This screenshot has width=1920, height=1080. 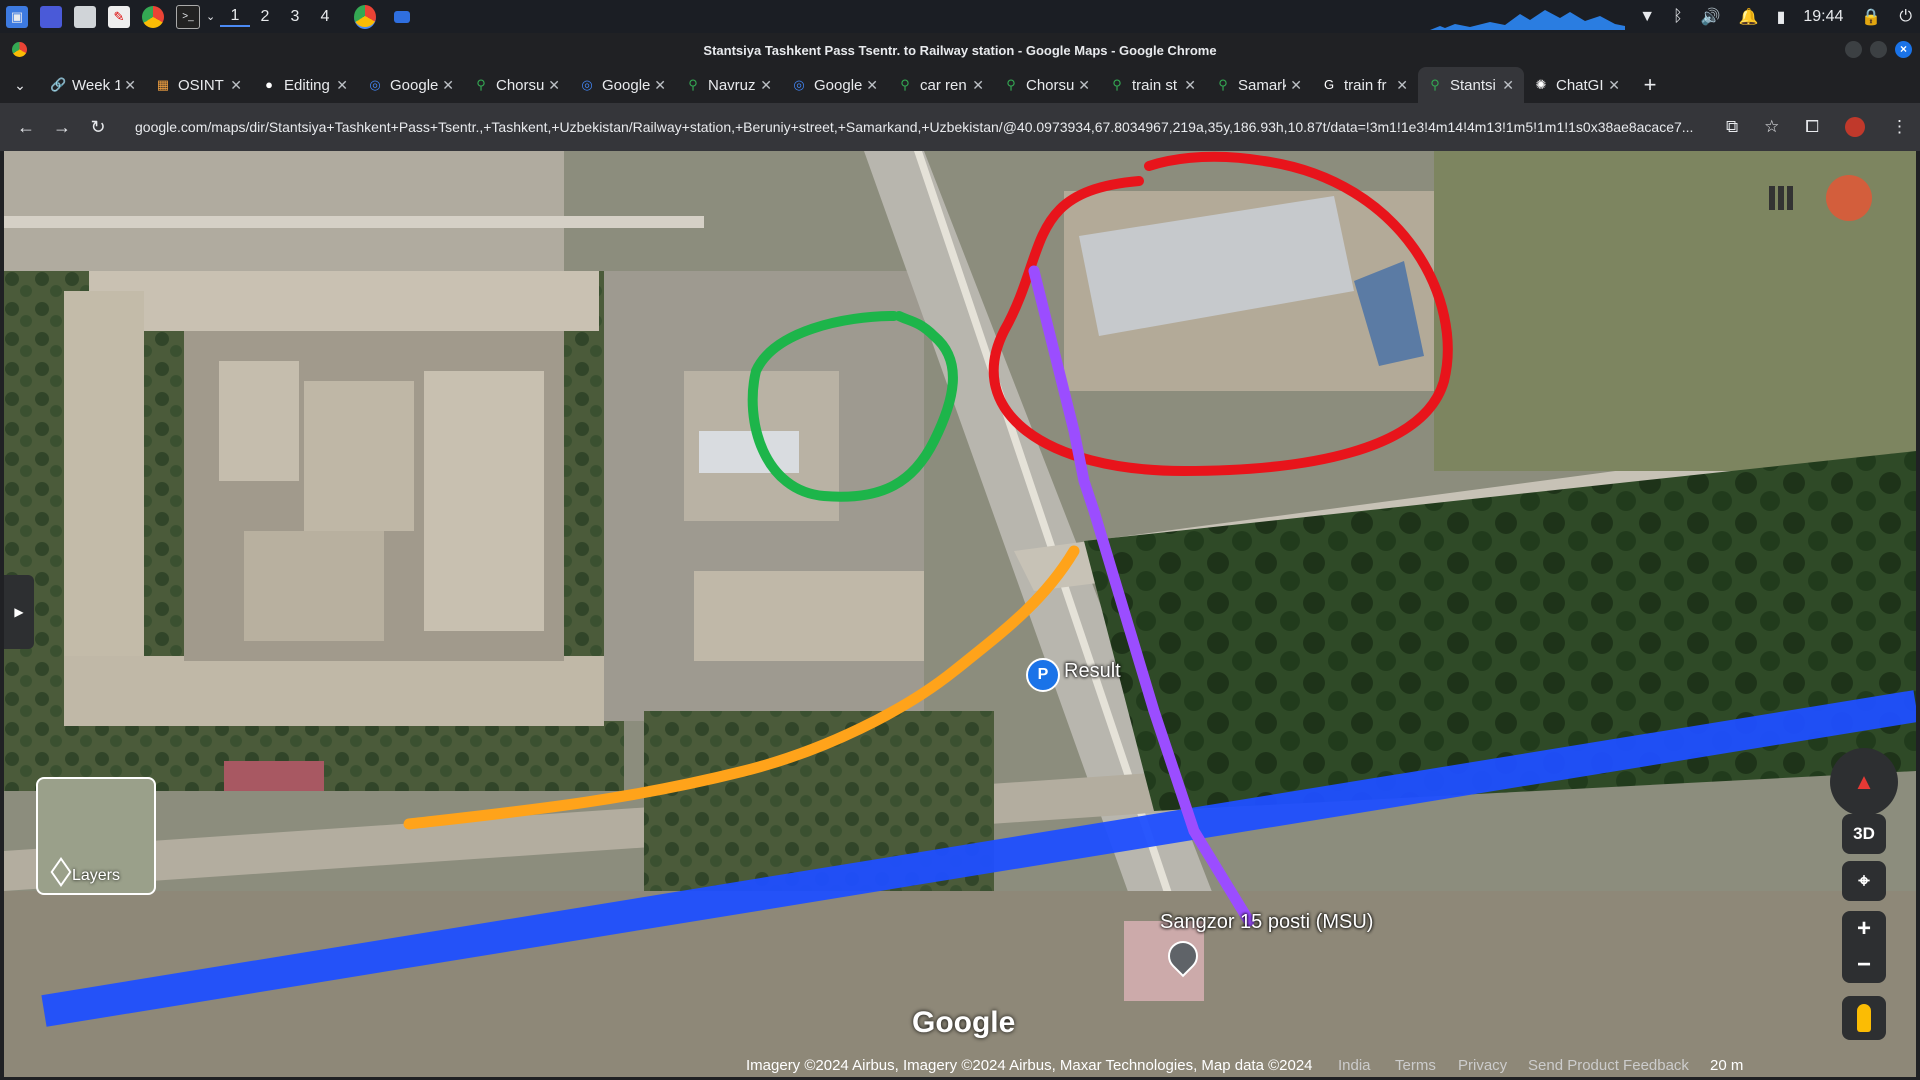 I want to click on new-tab-button: +, so click(x=1650, y=85).